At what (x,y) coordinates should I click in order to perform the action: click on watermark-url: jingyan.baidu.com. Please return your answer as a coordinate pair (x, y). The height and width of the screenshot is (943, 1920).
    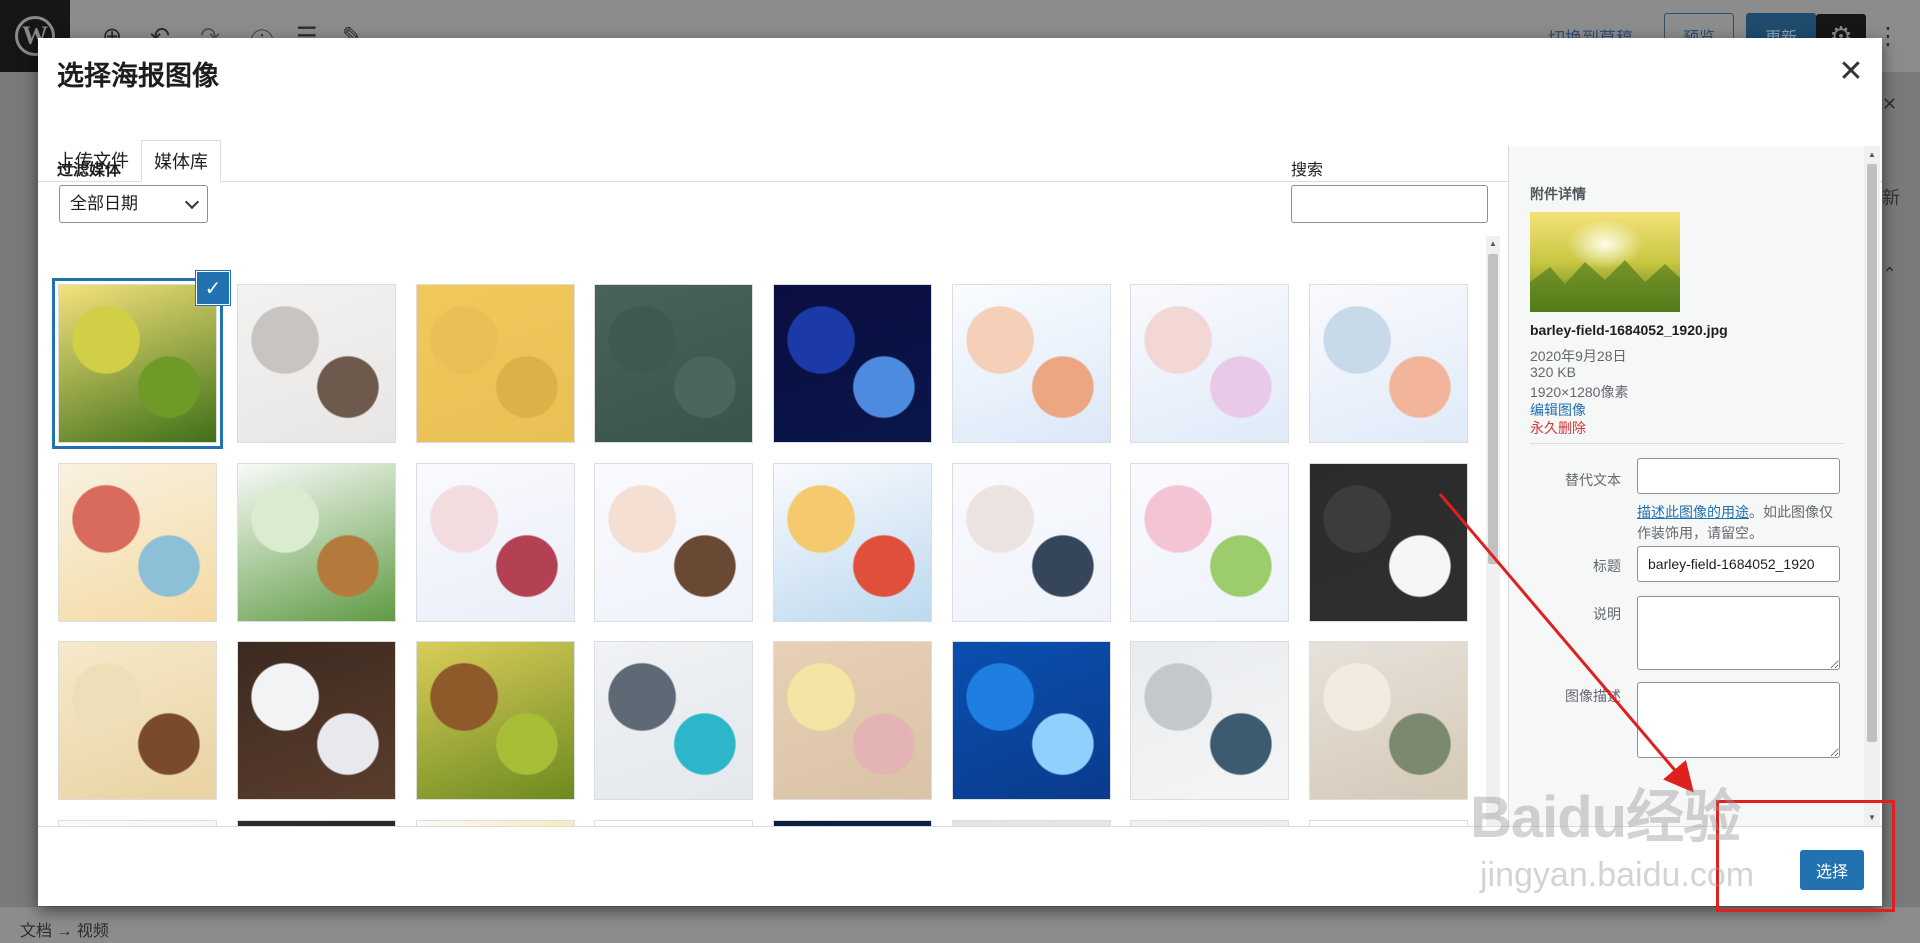
    Looking at the image, I should click on (1617, 875).